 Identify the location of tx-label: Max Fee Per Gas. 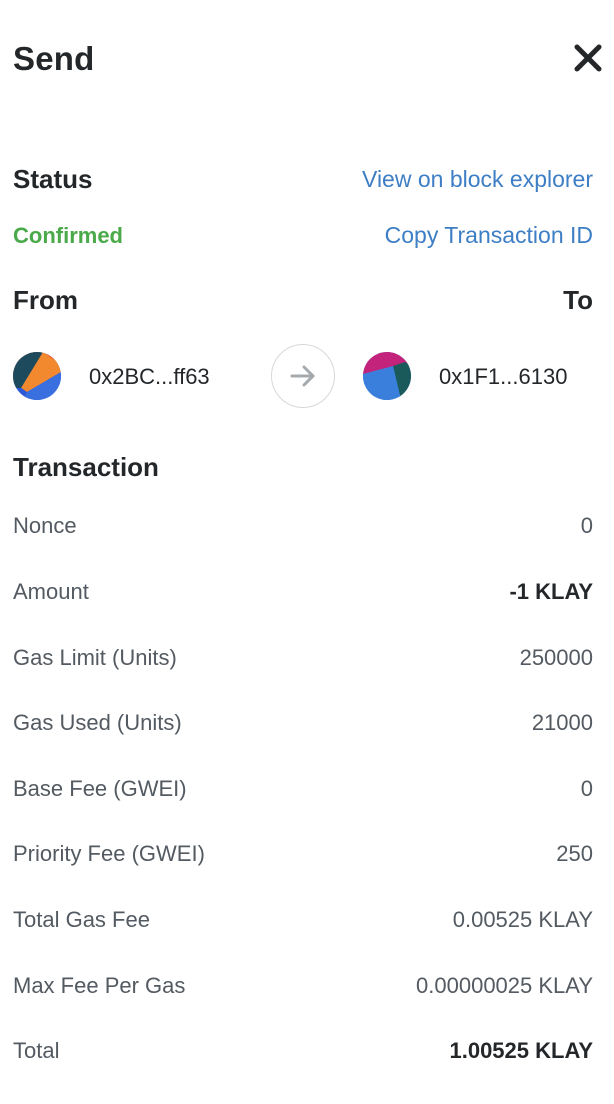
(99, 985).